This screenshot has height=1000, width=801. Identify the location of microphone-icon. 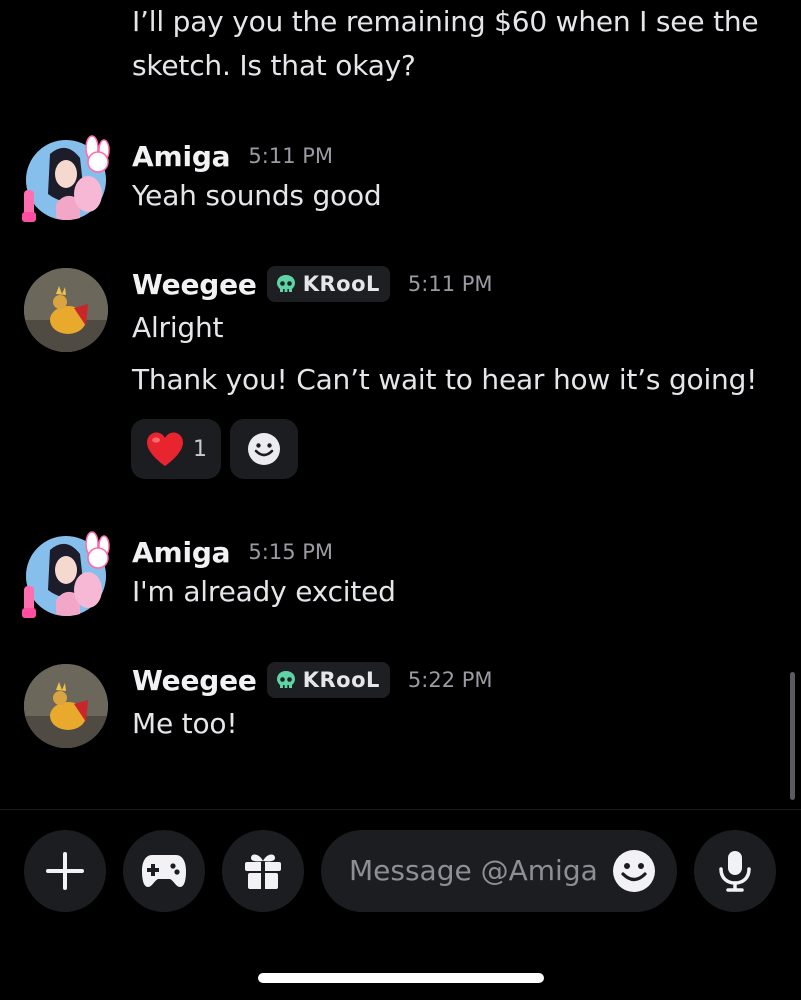
(735, 871).